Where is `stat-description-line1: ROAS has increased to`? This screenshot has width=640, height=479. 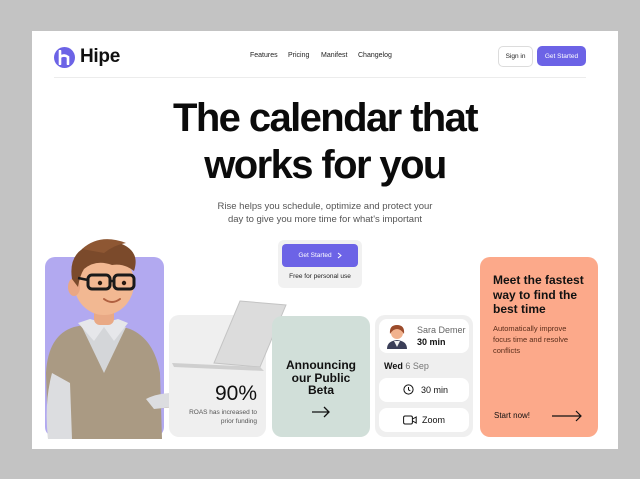
stat-description-line1: ROAS has increased to is located at coordinates (223, 412).